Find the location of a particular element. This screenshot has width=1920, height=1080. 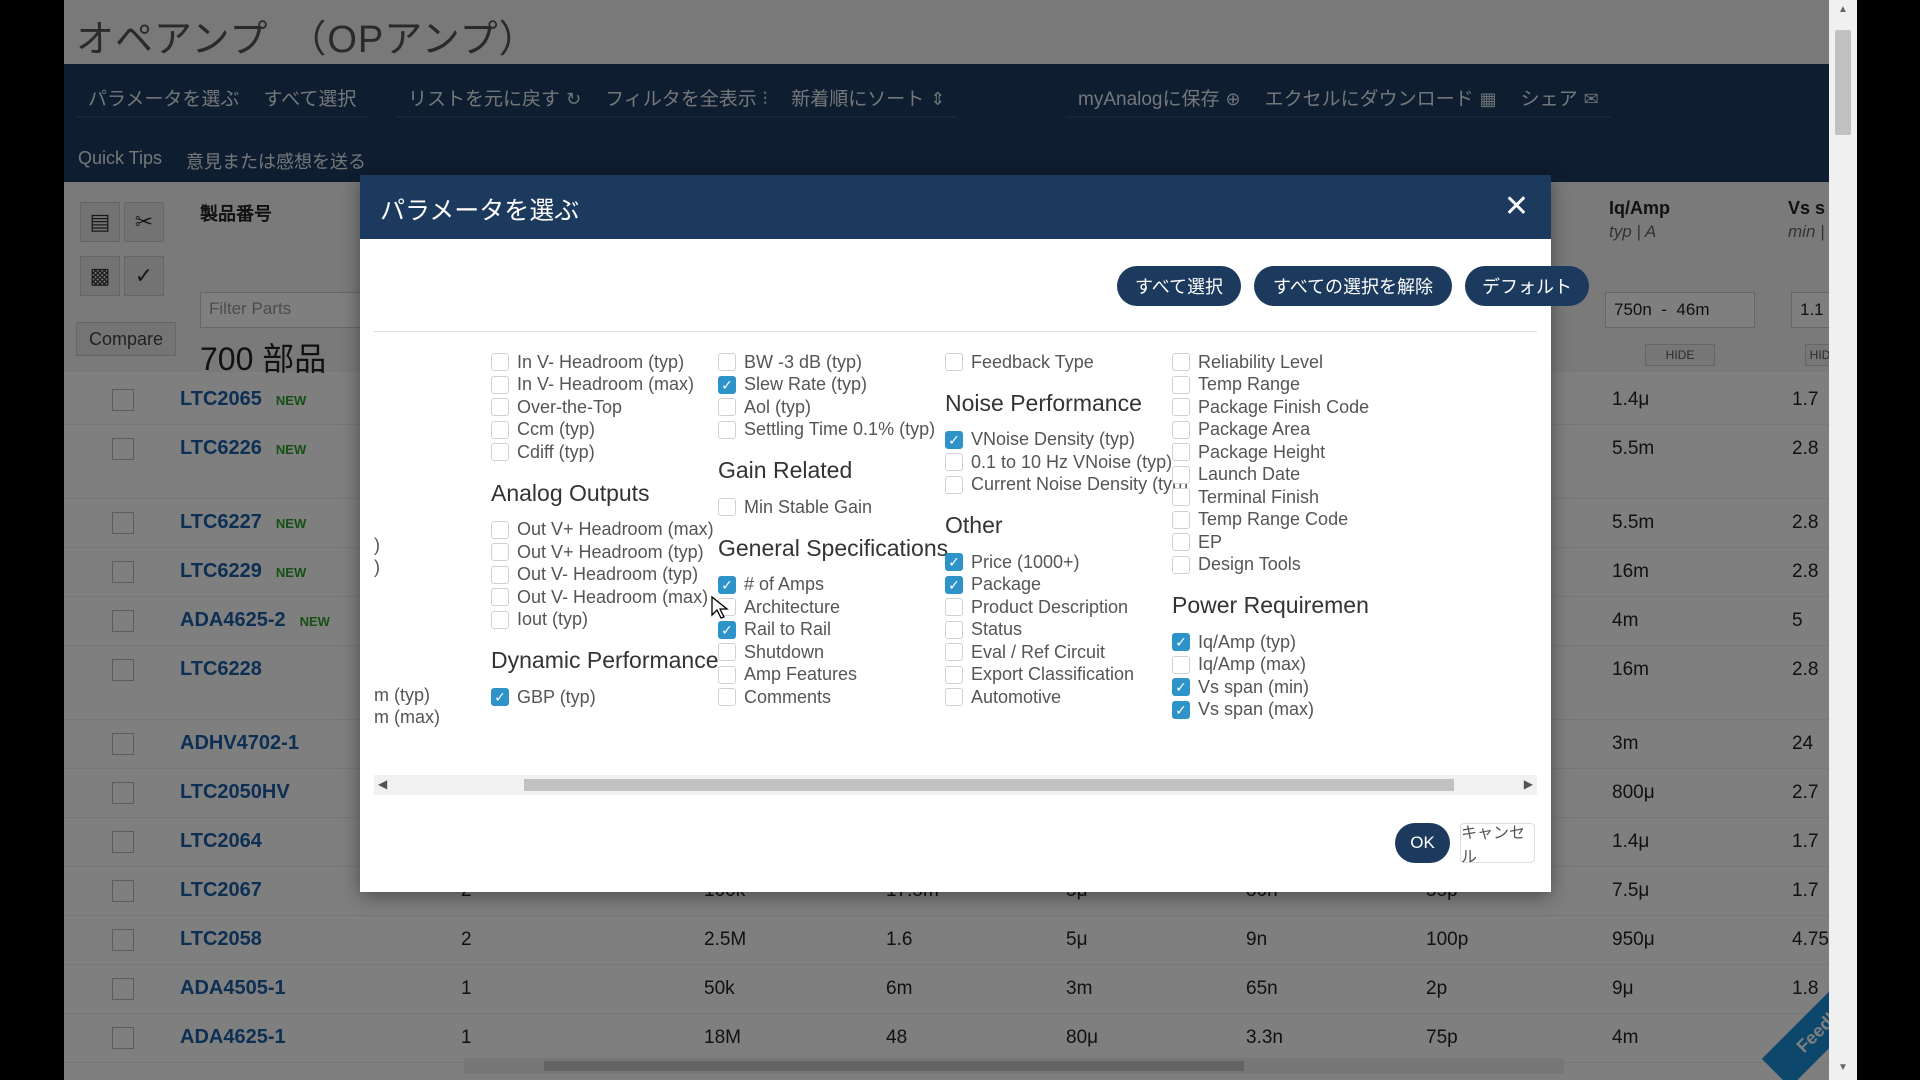

param-option: Price (1000+) is located at coordinates (1066, 562).